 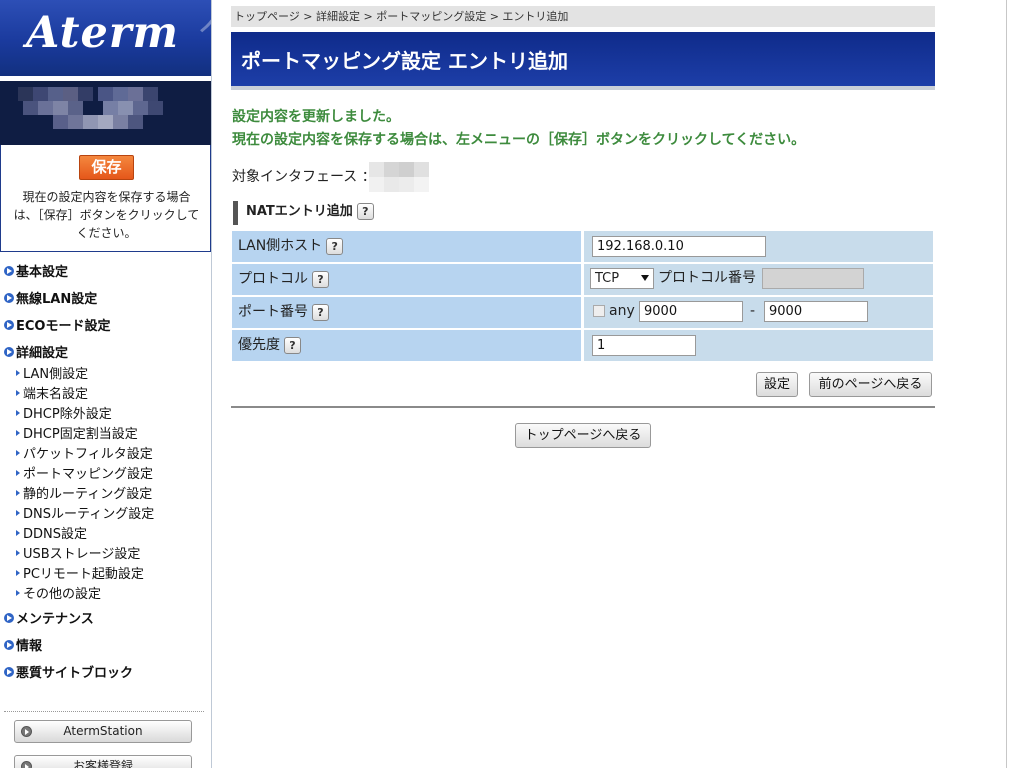 I want to click on port-from-input: 9000, so click(x=691, y=311).